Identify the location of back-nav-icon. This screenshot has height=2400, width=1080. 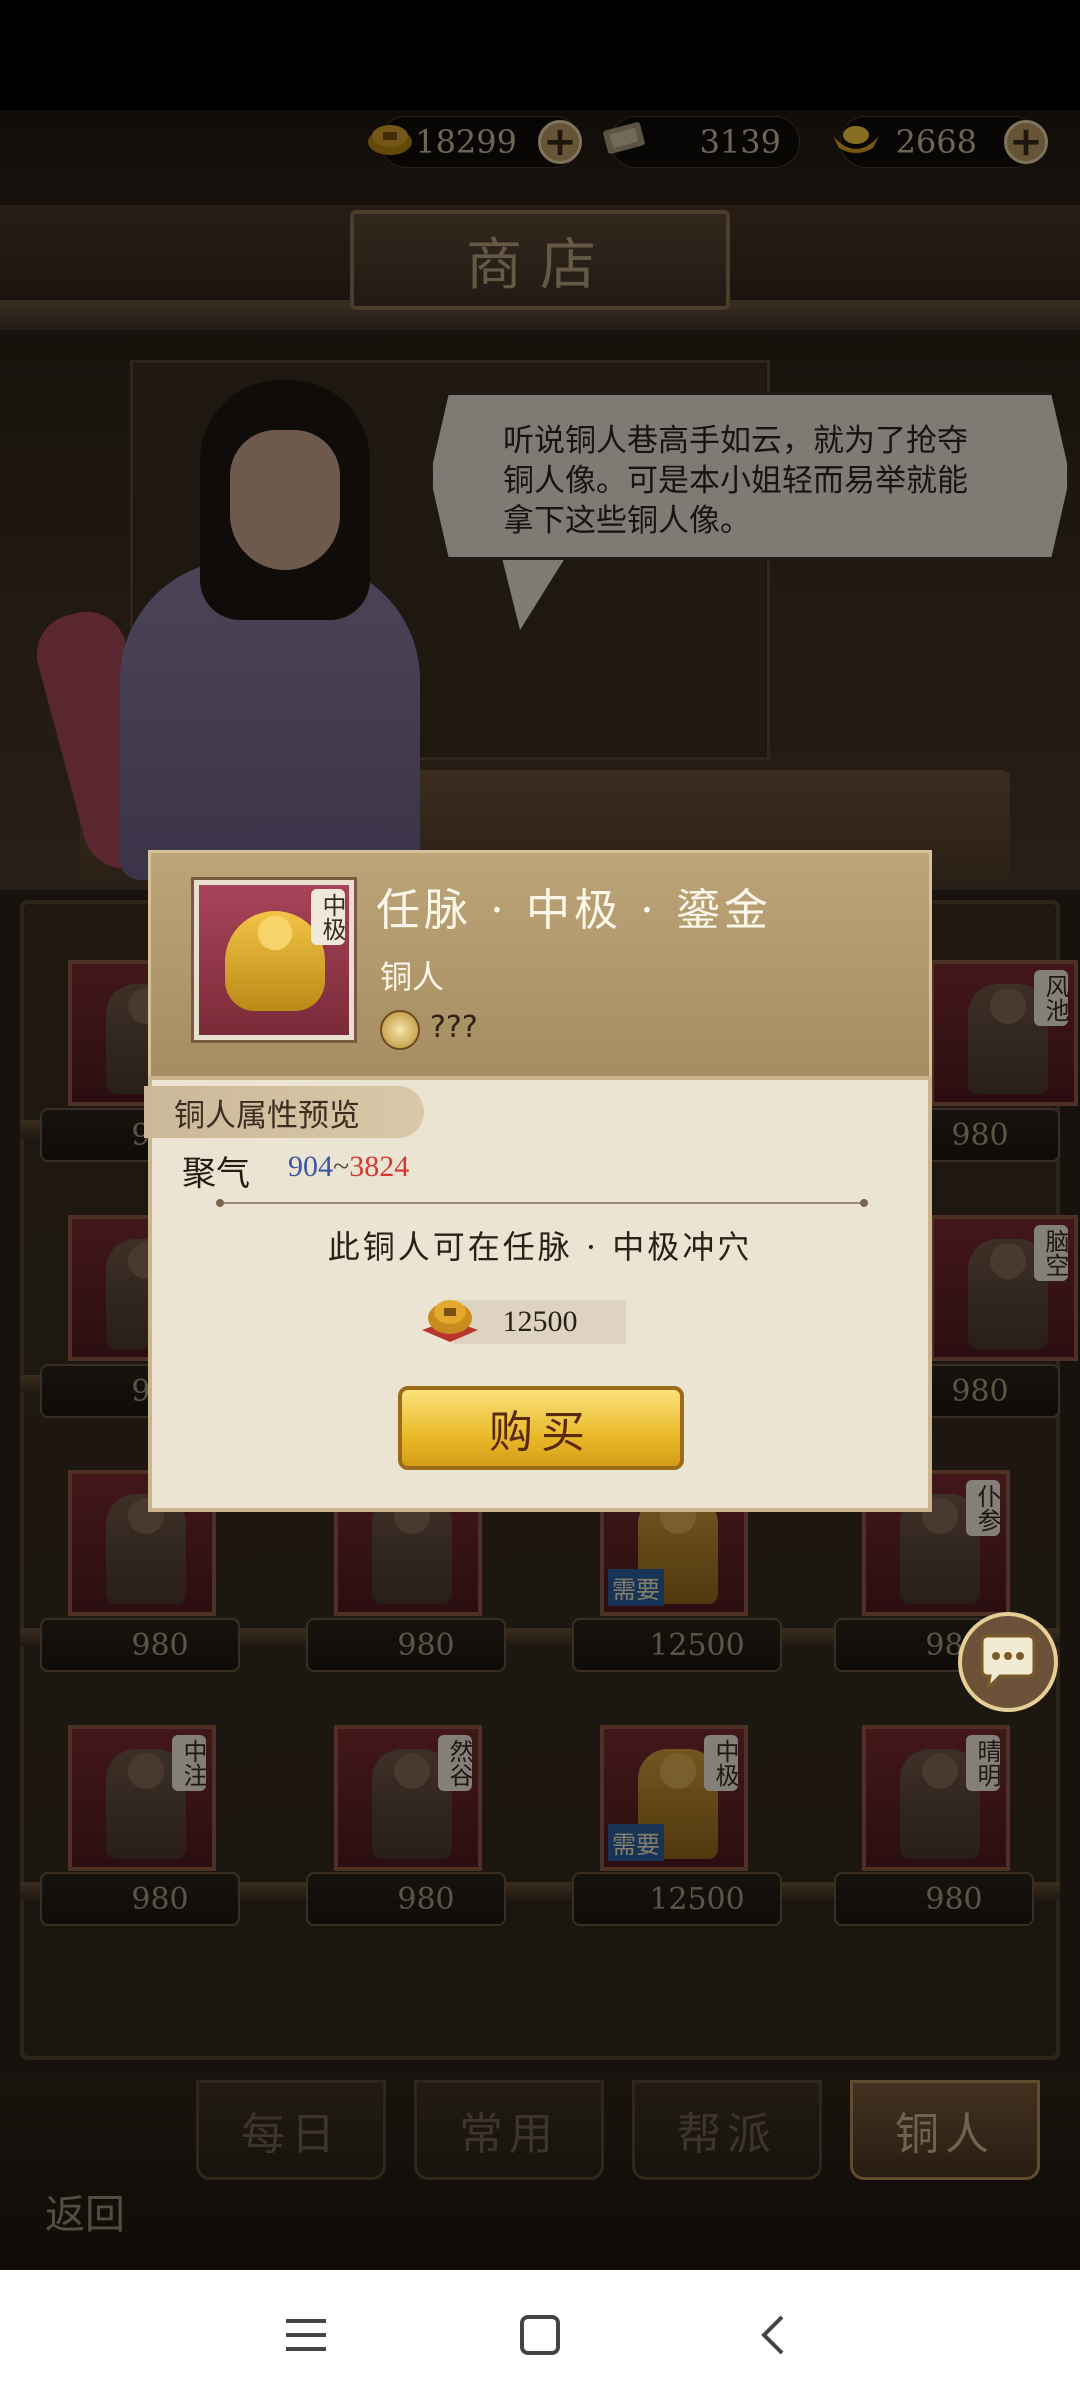
(774, 2335).